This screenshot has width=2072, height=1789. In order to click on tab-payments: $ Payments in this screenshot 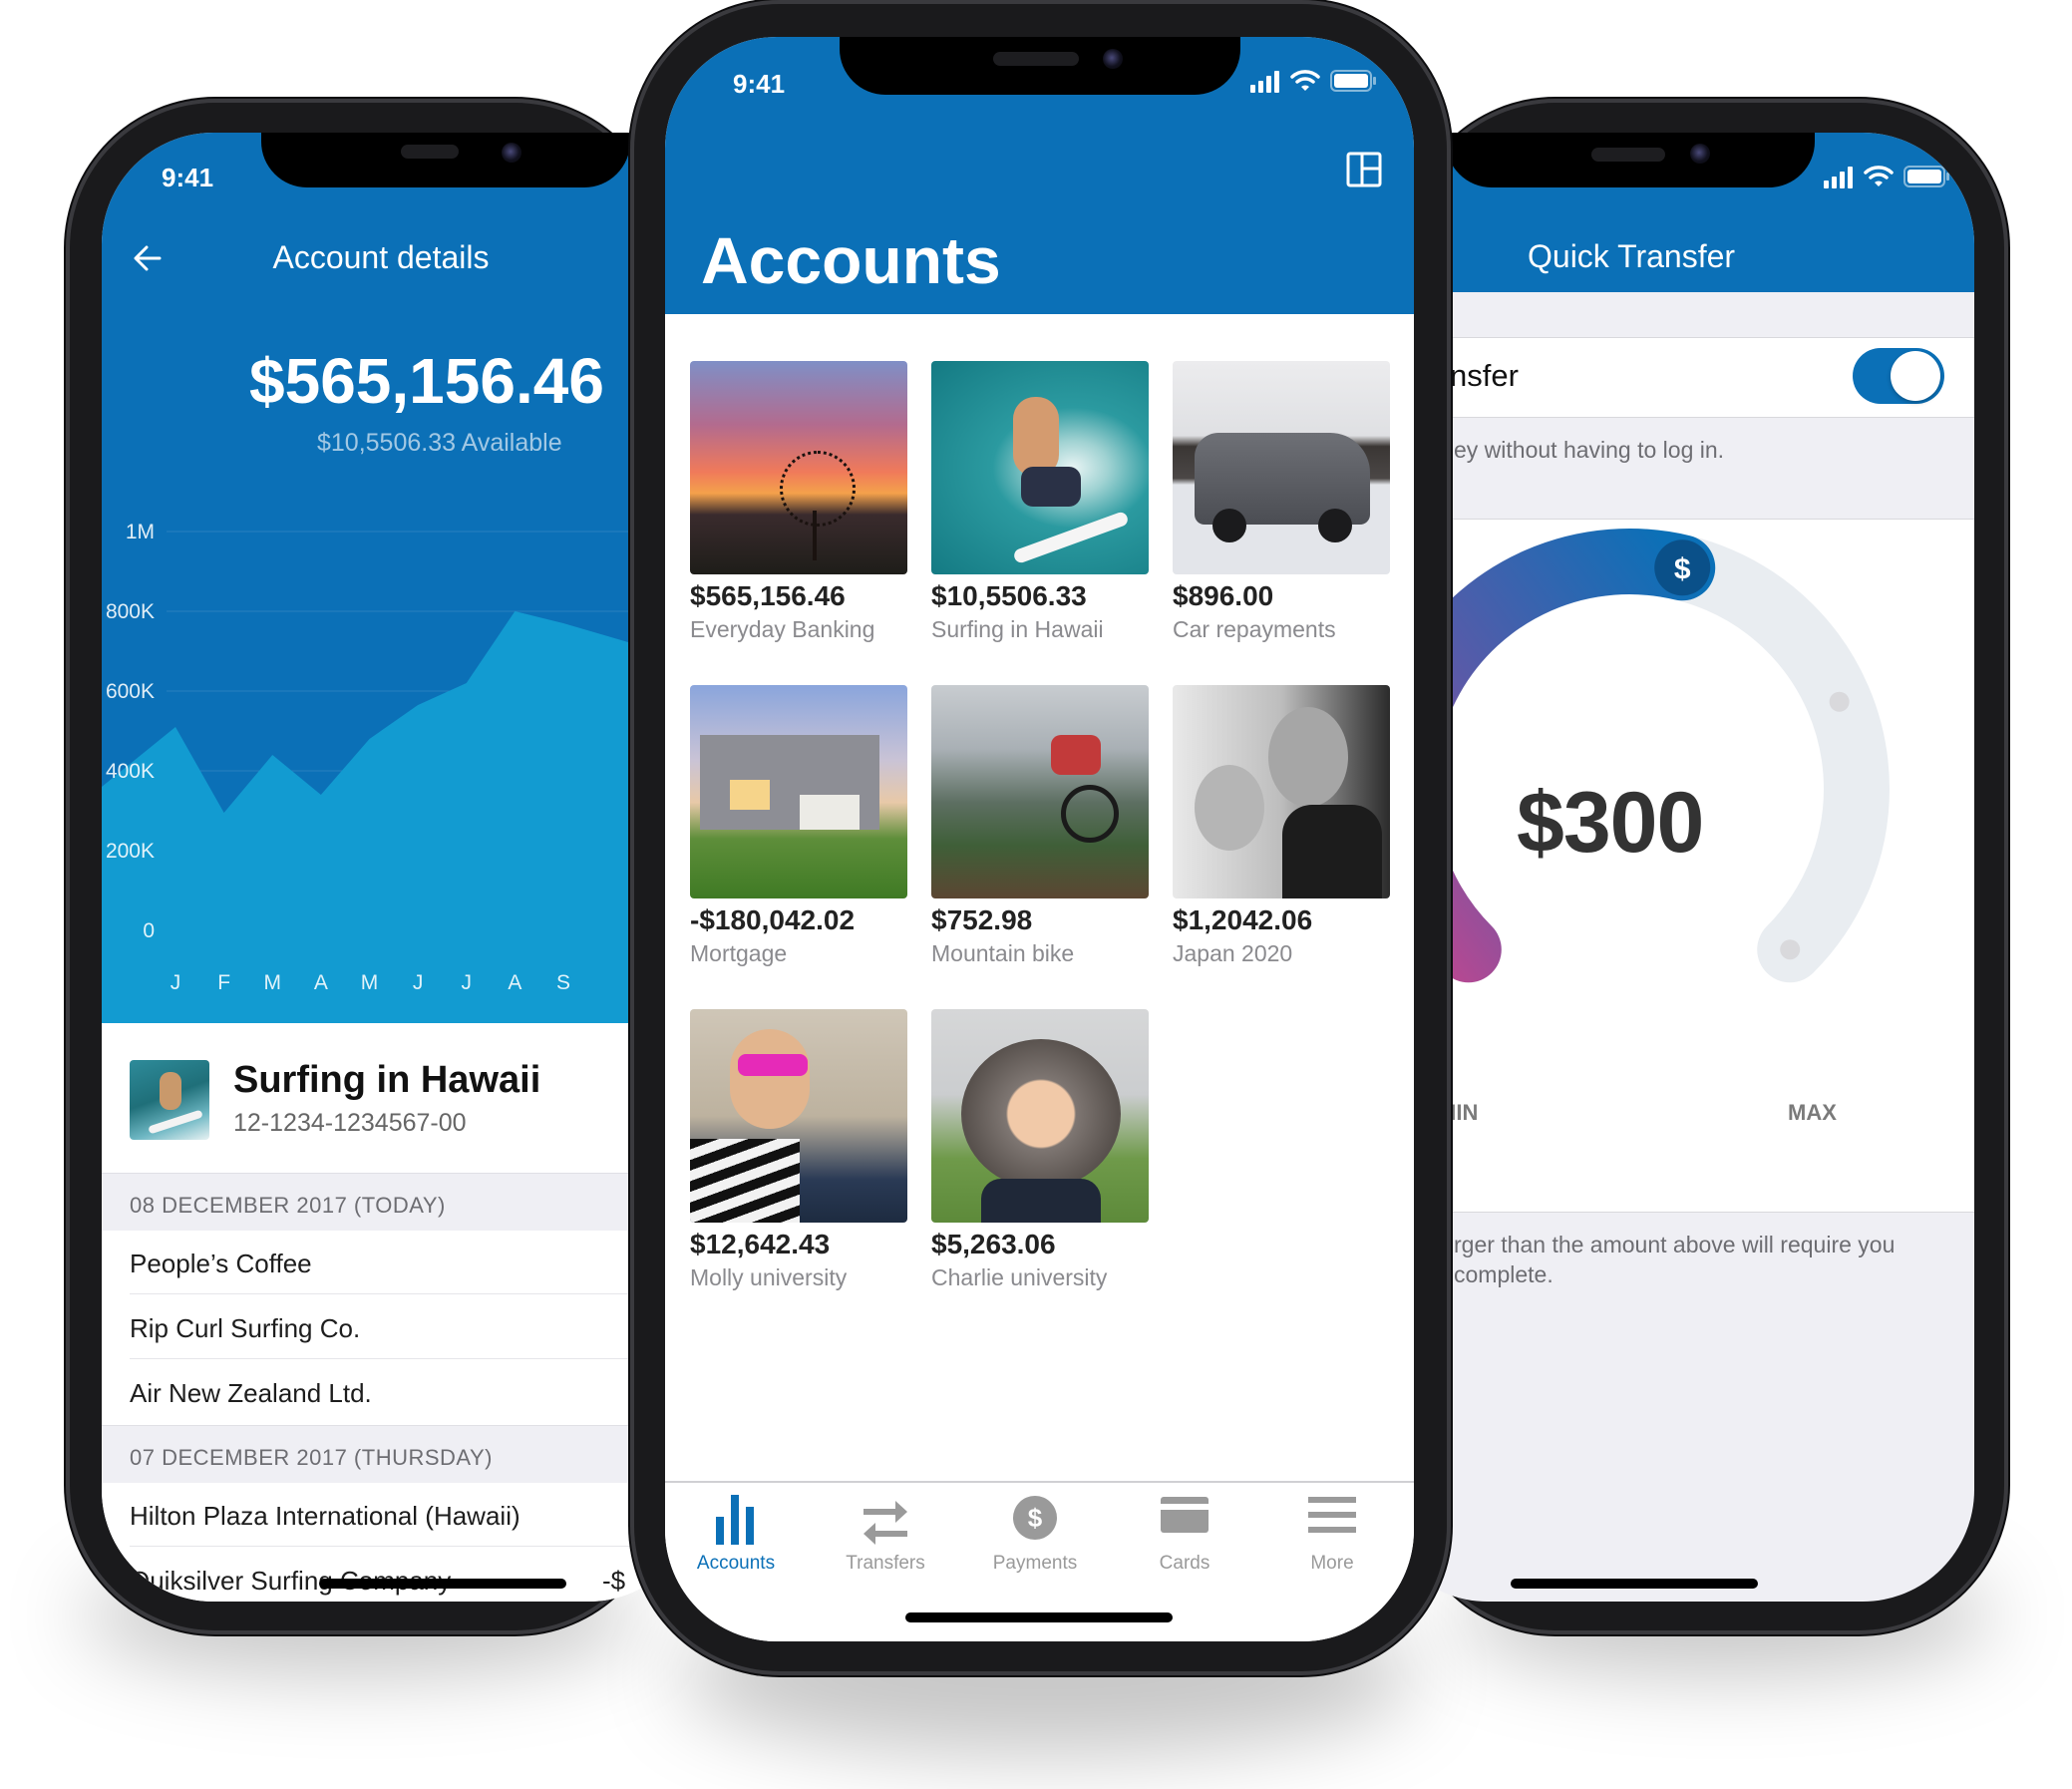, I will do `click(1035, 1535)`.